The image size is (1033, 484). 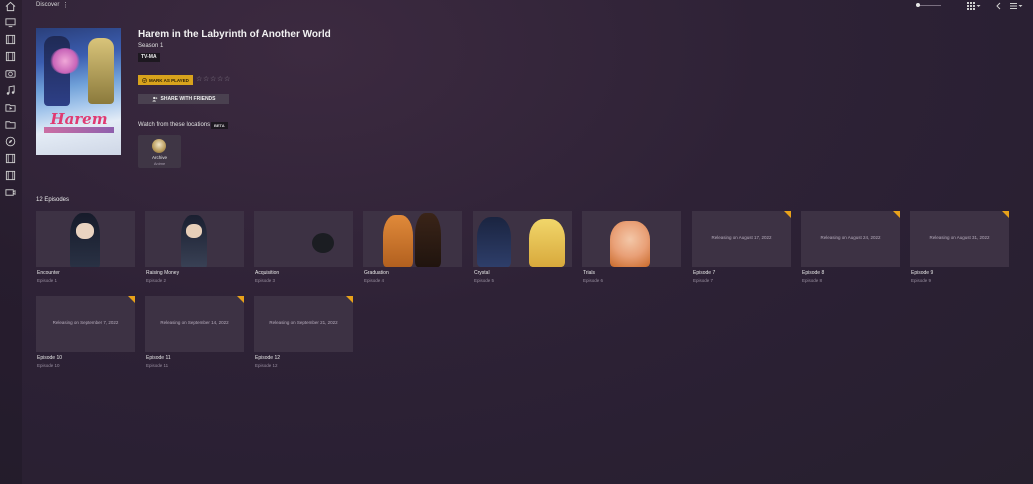 I want to click on episode-title: Acquisition, so click(x=267, y=273).